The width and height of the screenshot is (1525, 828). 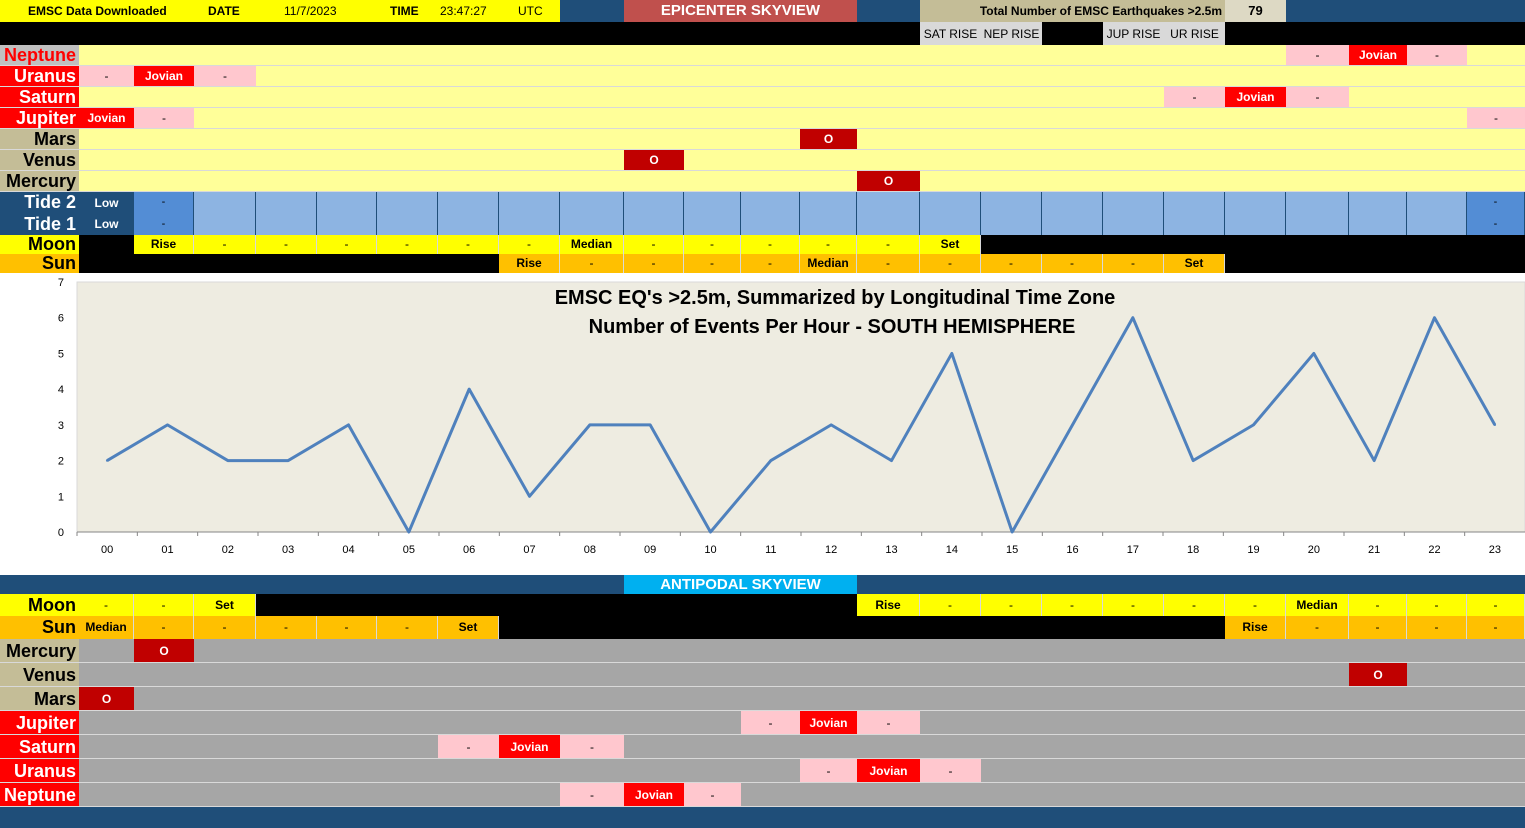 I want to click on tide2-label: Tide 2, so click(x=39, y=202).